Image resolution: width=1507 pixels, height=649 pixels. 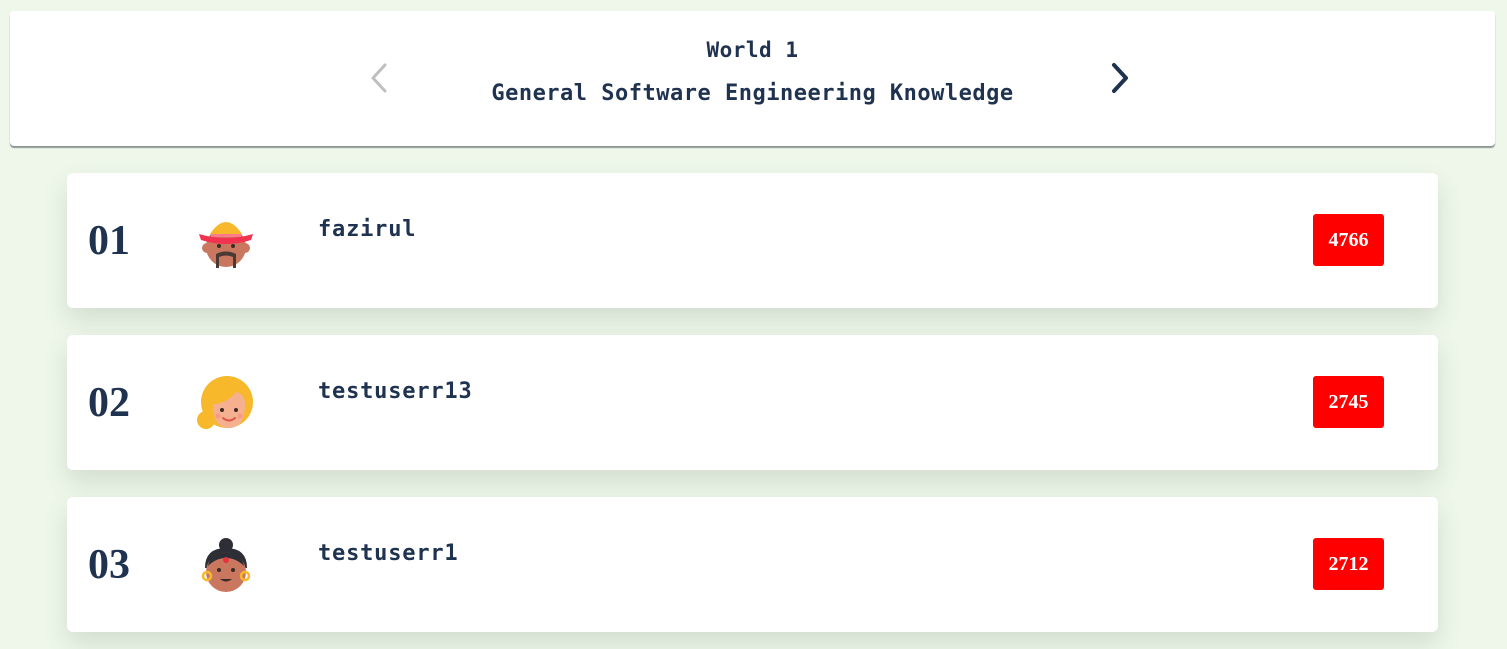 What do you see at coordinates (226, 566) in the screenshot?
I see `bindi-woman-avatar` at bounding box center [226, 566].